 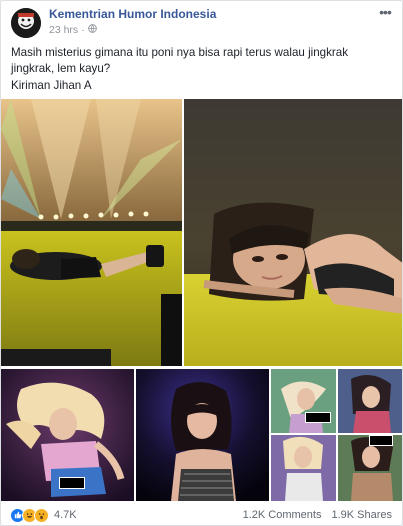 I want to click on post-image-dancer-blonde, so click(x=67, y=435).